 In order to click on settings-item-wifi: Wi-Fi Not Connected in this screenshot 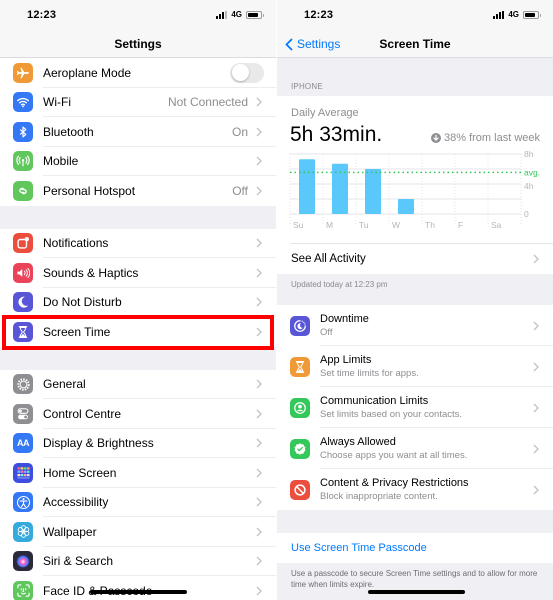, I will do `click(138, 102)`.